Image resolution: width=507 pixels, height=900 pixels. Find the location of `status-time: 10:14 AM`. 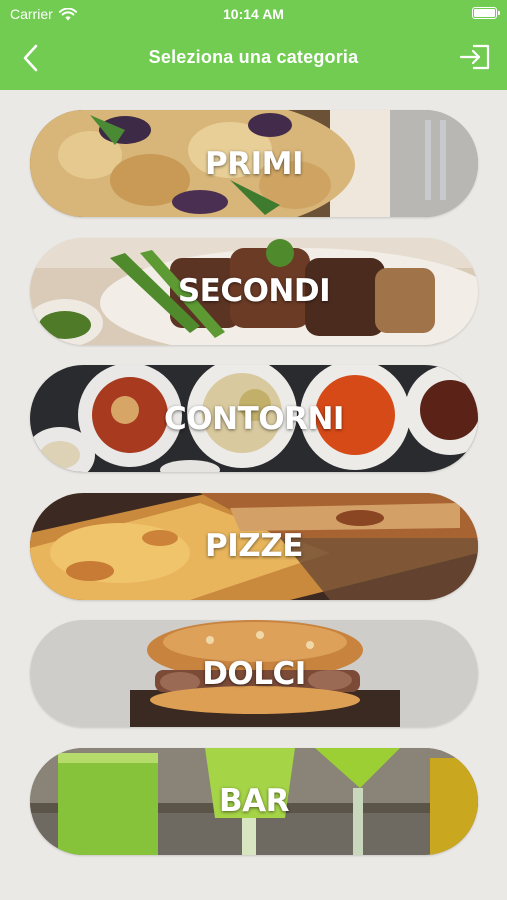

status-time: 10:14 AM is located at coordinates (253, 14).